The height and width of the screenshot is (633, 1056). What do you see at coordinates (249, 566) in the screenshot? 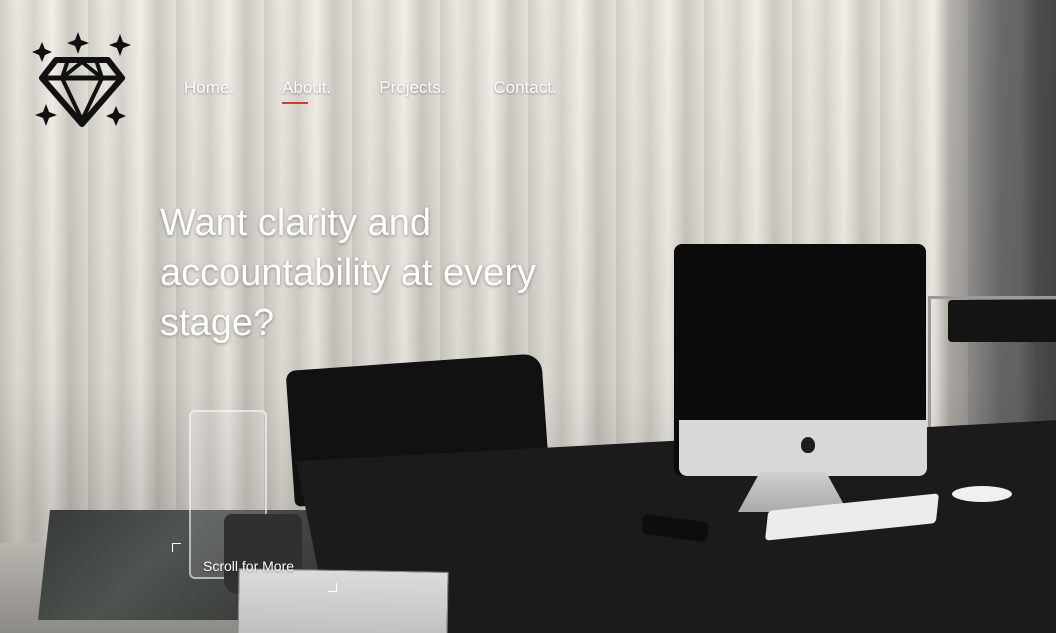
I see `scroll-label: Scroll for More` at bounding box center [249, 566].